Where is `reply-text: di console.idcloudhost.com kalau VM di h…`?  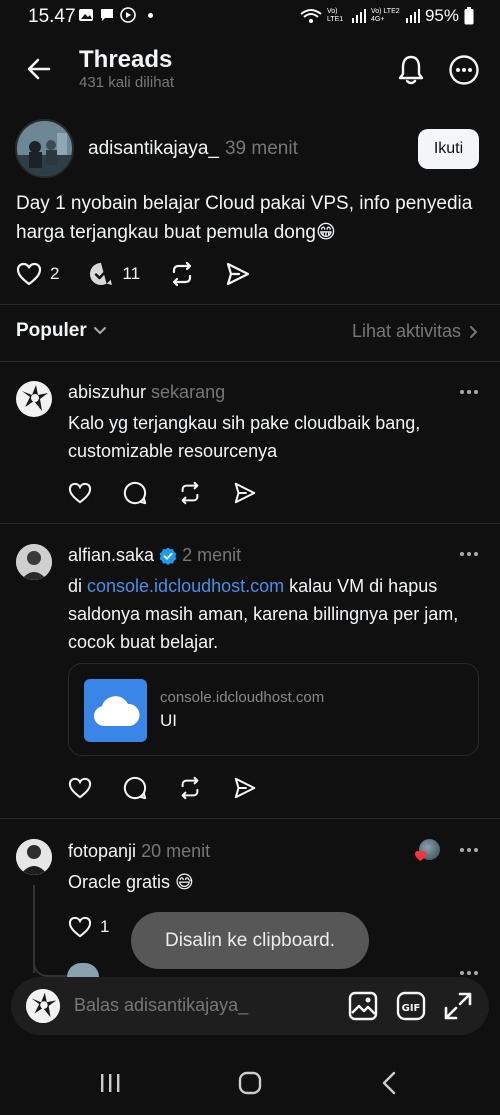 reply-text: di console.idcloudhost.com kalau VM di h… is located at coordinates (270, 614).